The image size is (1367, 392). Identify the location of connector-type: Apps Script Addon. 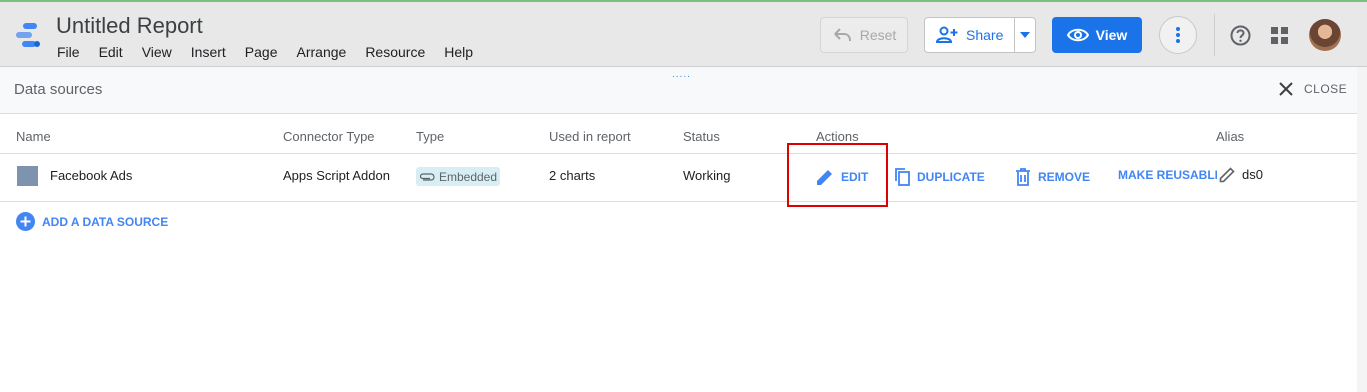
(336, 175).